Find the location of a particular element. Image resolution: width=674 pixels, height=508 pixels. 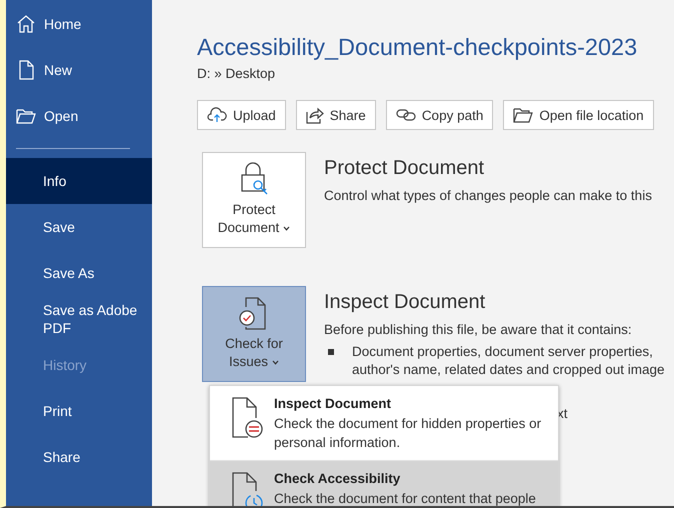

cloud-upload-icon is located at coordinates (217, 115).